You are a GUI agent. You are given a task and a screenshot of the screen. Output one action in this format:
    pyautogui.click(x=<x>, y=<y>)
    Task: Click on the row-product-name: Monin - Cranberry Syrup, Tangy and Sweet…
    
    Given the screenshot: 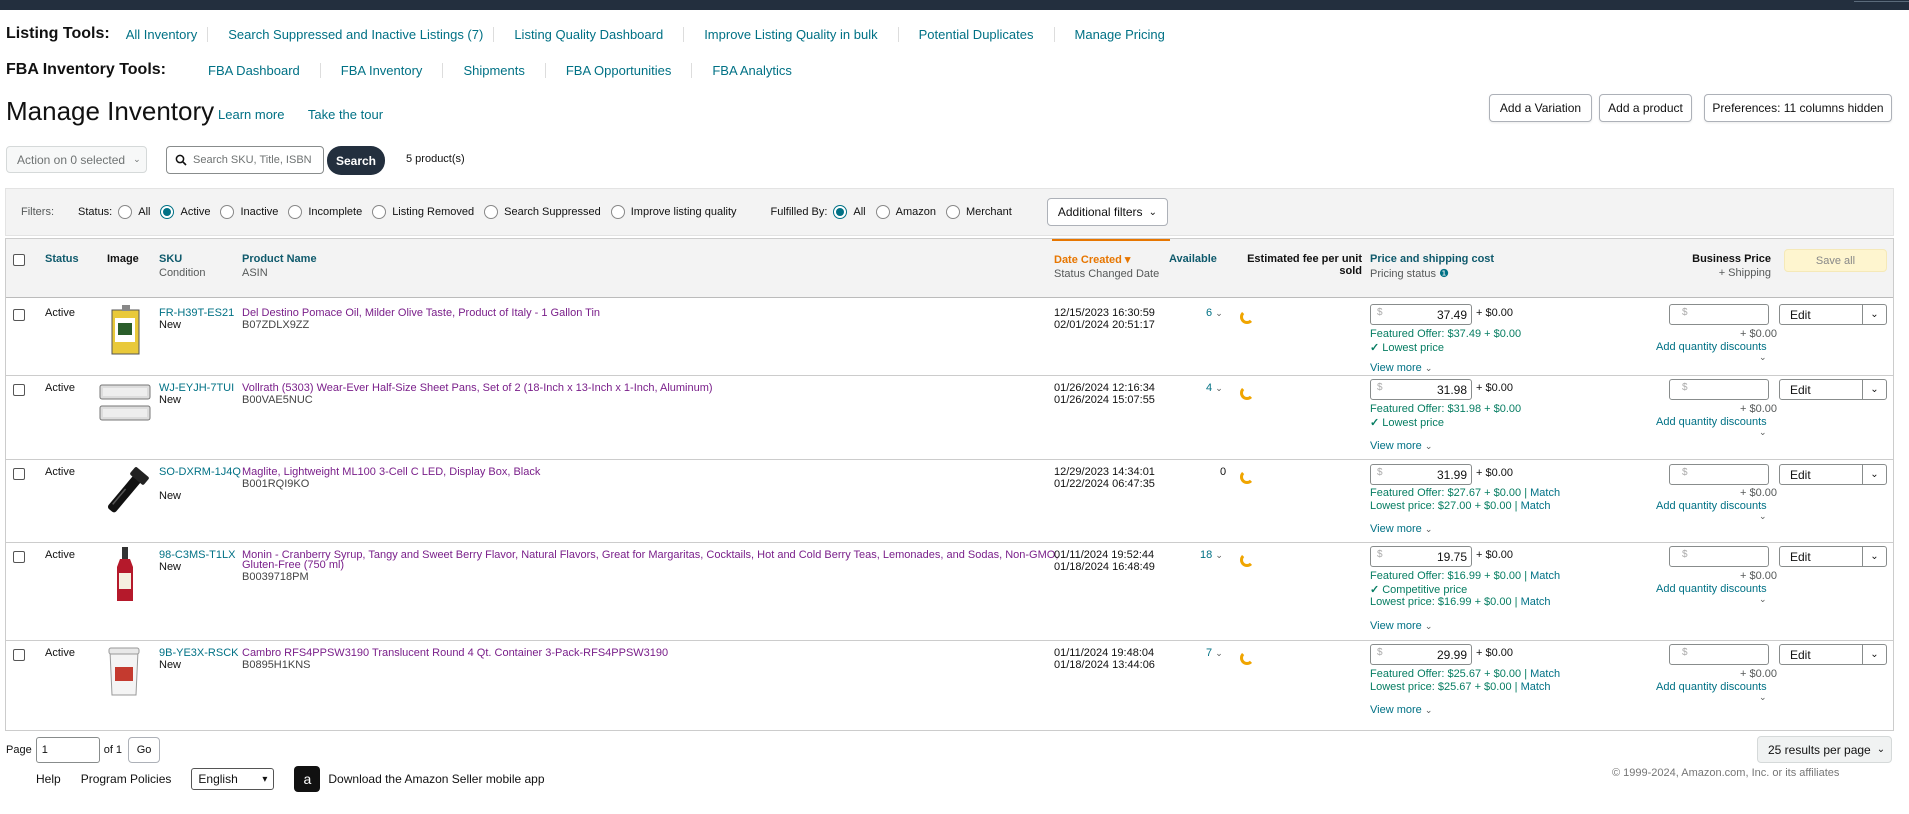 What is the action you would take?
    pyautogui.click(x=650, y=555)
    